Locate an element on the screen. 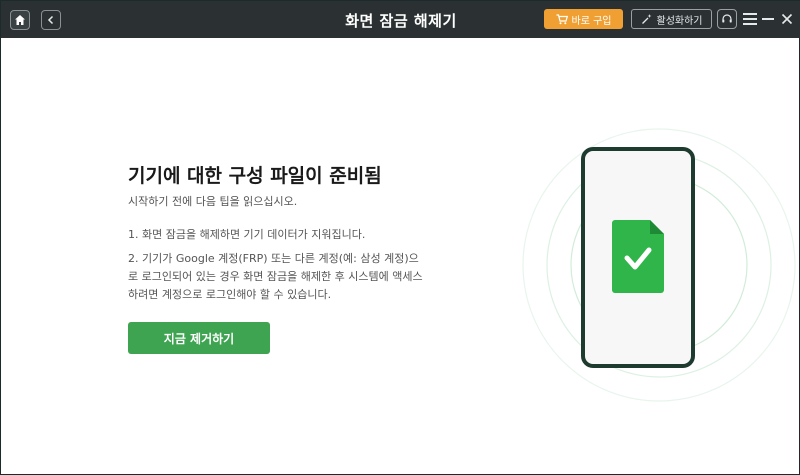 The image size is (800, 475). minimize-icon is located at coordinates (768, 19).